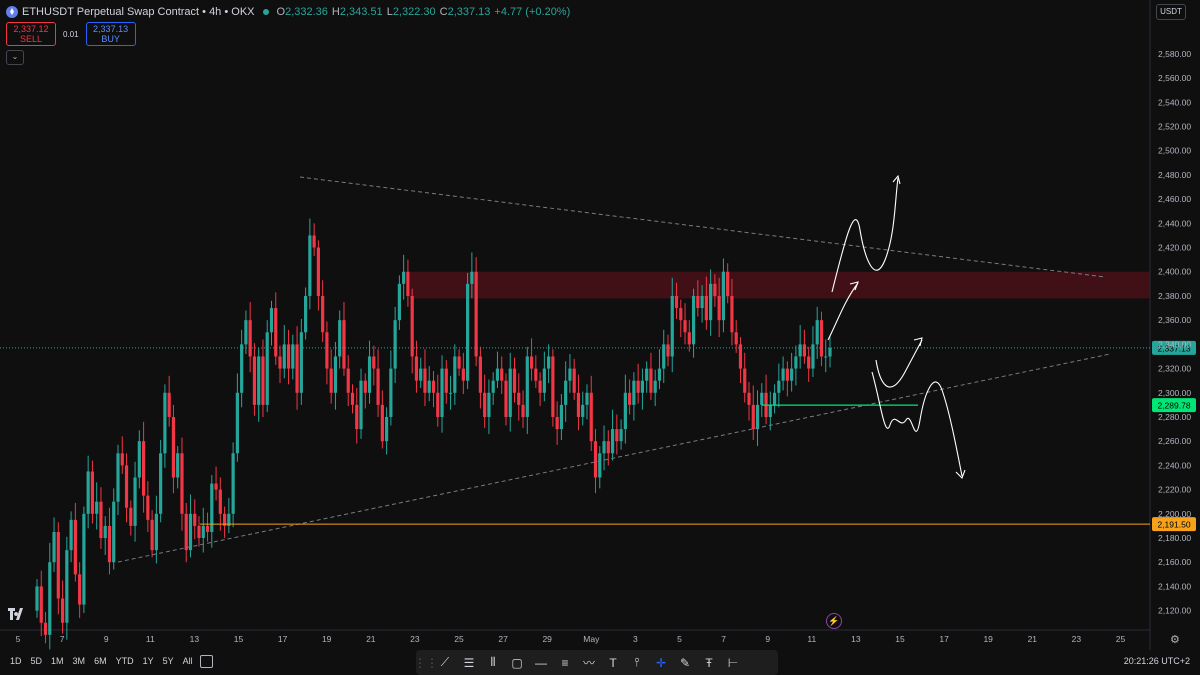  What do you see at coordinates (733, 663) in the screenshot?
I see `horizontal-line-icon: ⊢` at bounding box center [733, 663].